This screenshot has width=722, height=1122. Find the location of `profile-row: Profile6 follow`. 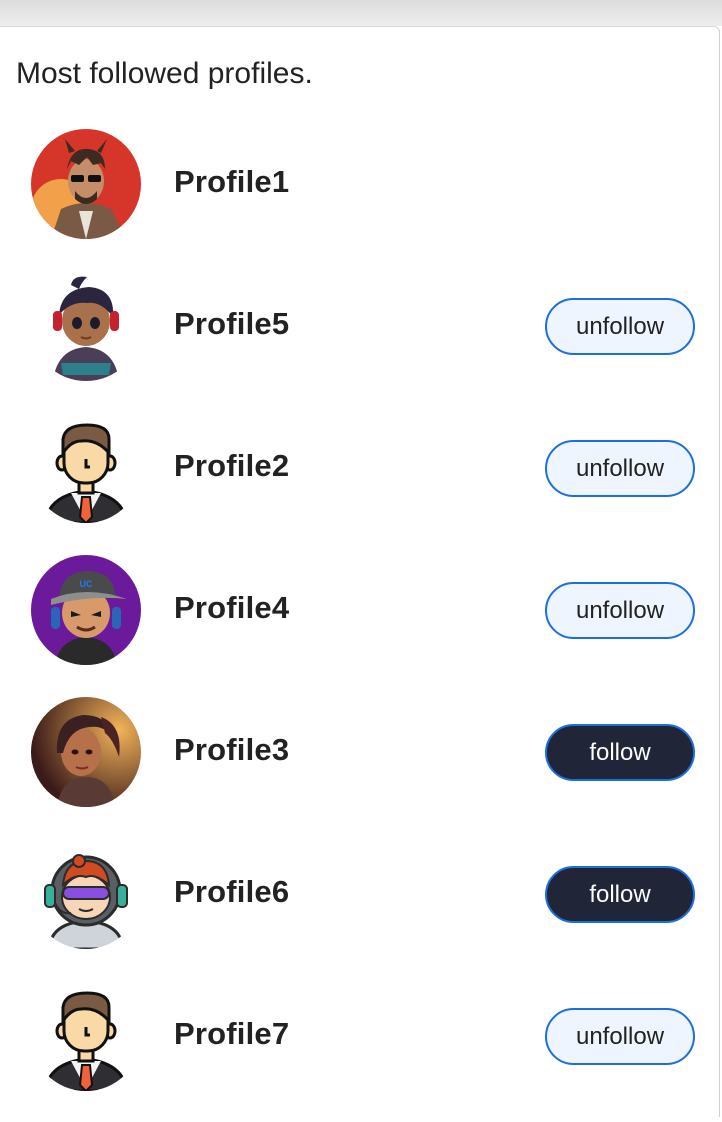

profile-row: Profile6 follow is located at coordinates (359, 909).